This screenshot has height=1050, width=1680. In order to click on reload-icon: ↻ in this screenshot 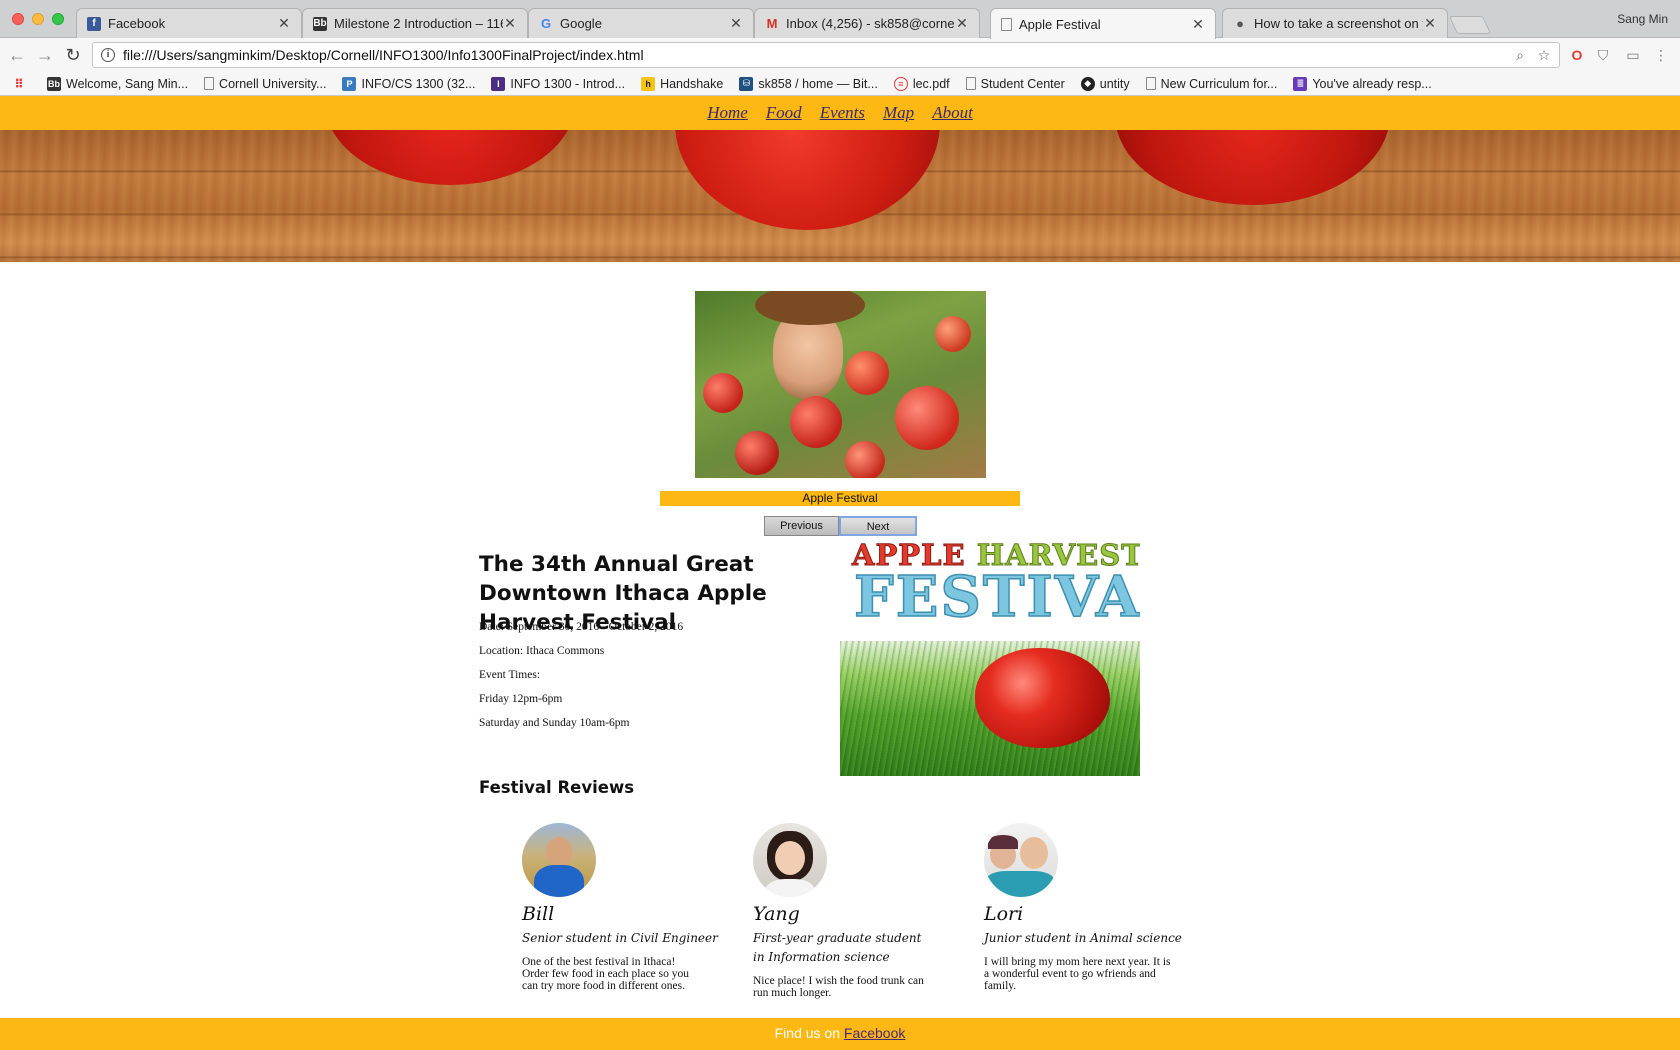, I will do `click(73, 55)`.